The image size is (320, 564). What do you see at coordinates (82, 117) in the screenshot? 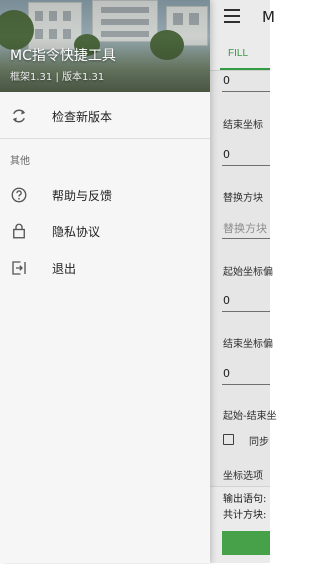
I see `check-update-label: 检查新版本` at bounding box center [82, 117].